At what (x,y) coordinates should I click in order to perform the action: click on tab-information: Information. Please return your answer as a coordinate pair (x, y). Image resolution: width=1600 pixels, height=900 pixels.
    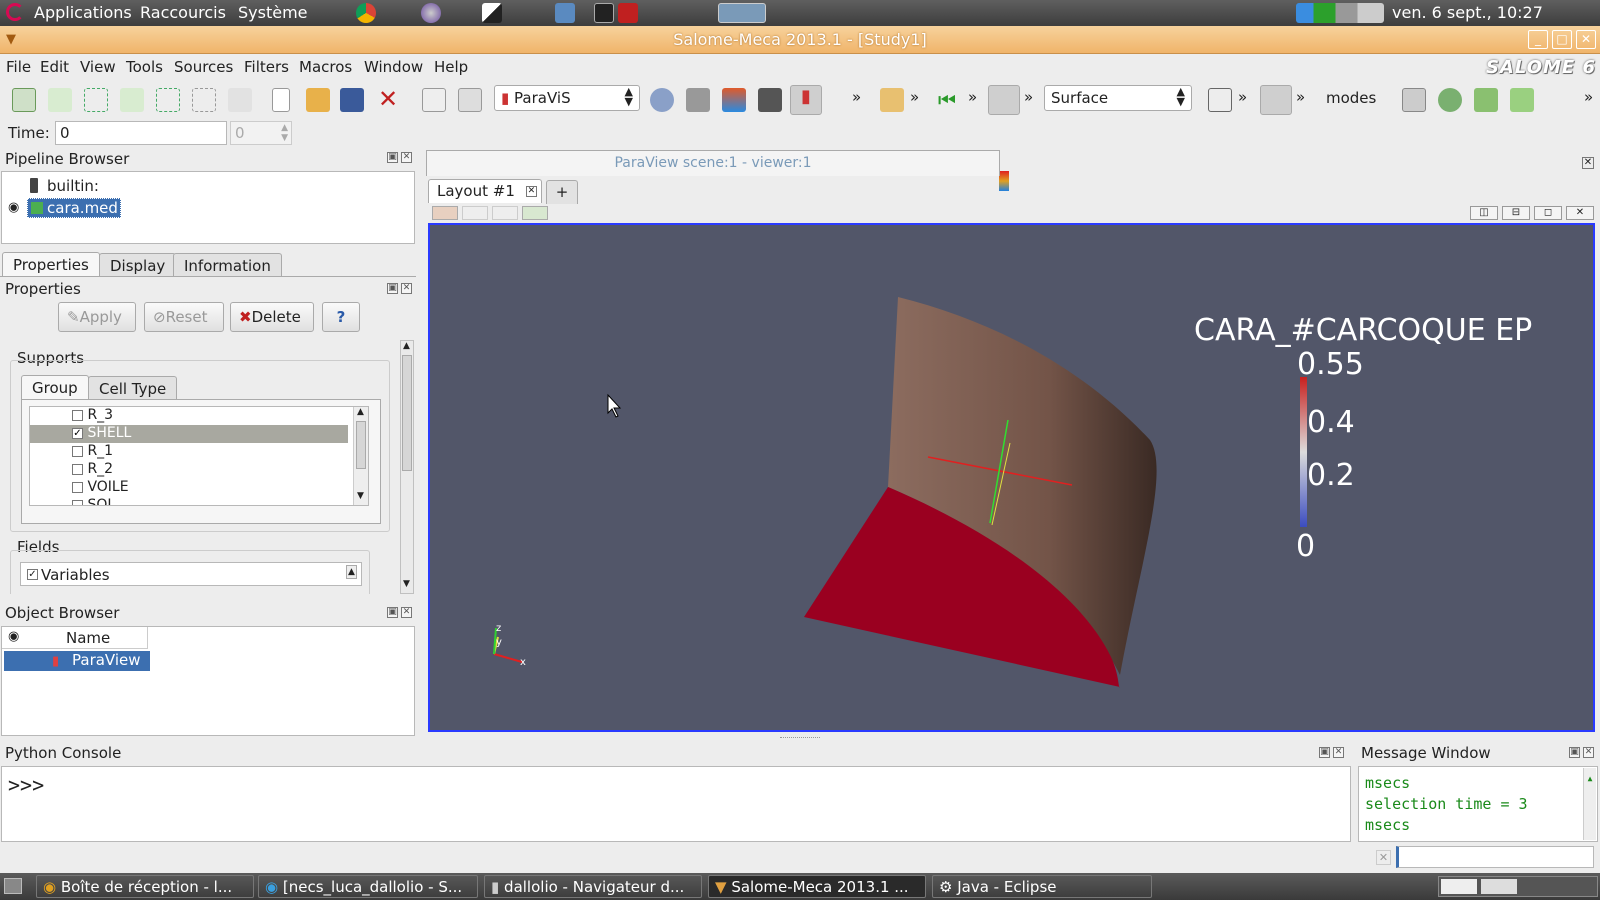
    Looking at the image, I should click on (227, 265).